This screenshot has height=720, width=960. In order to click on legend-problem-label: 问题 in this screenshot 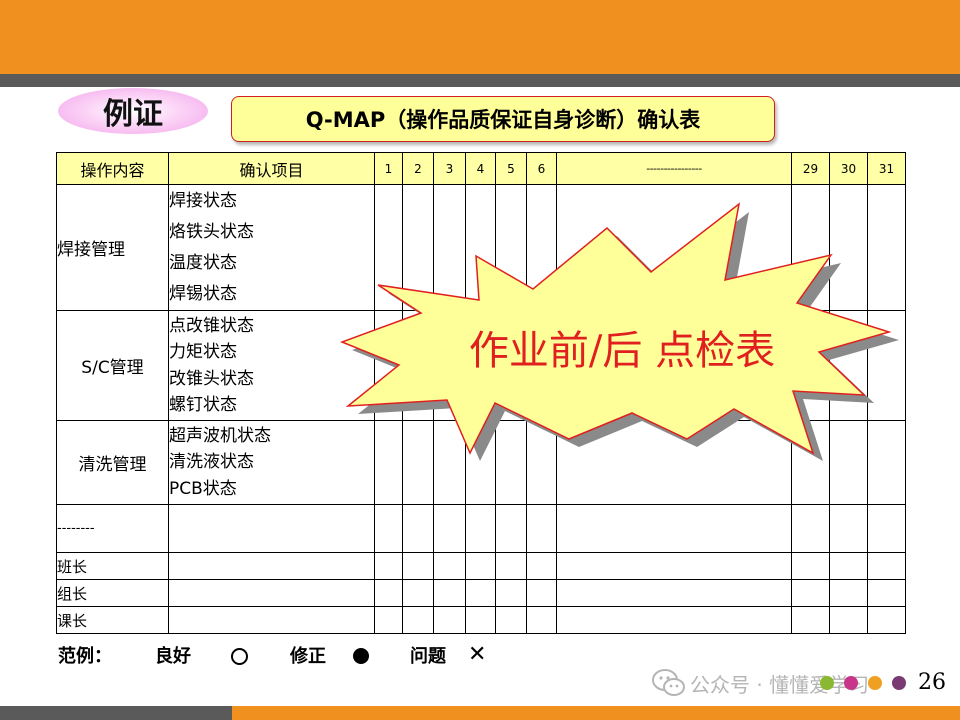, I will do `click(428, 656)`.